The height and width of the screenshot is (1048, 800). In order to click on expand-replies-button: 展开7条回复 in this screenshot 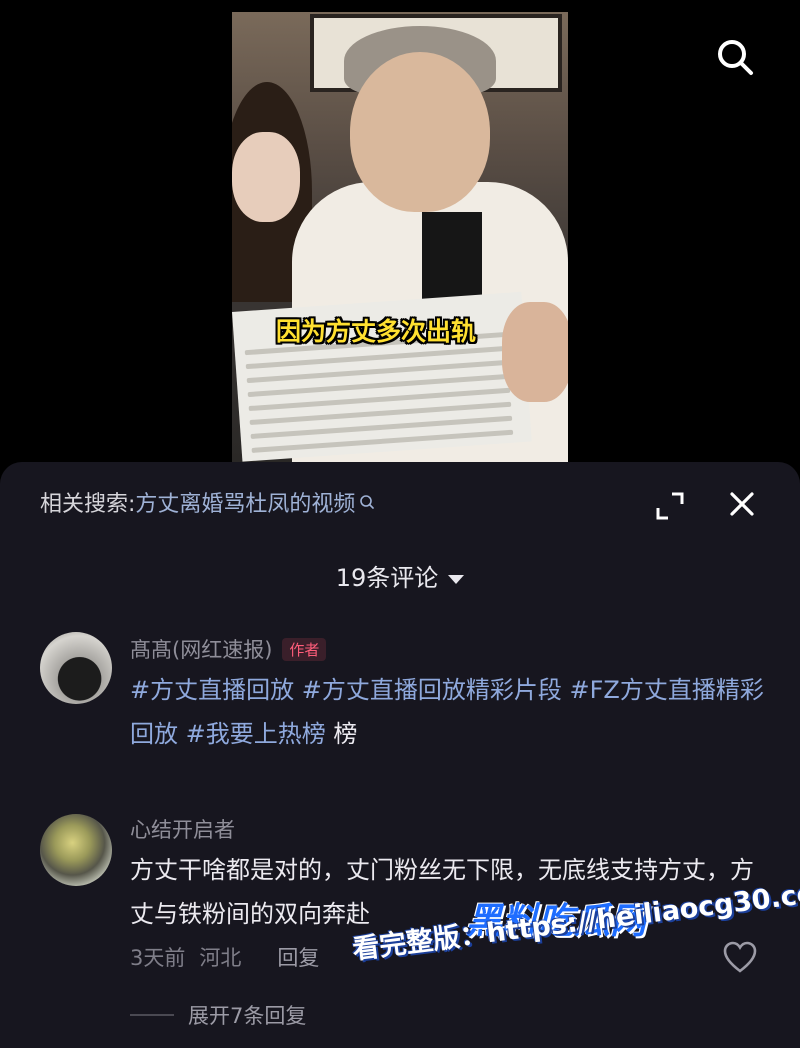, I will do `click(218, 1015)`.